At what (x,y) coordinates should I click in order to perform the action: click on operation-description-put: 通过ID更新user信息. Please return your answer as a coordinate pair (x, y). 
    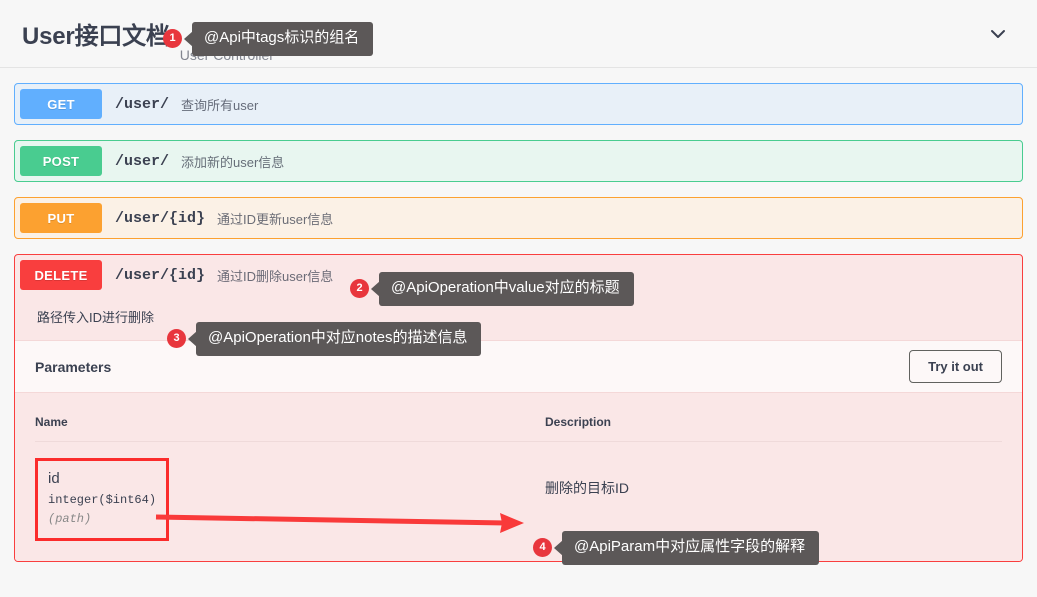
    Looking at the image, I should click on (275, 219).